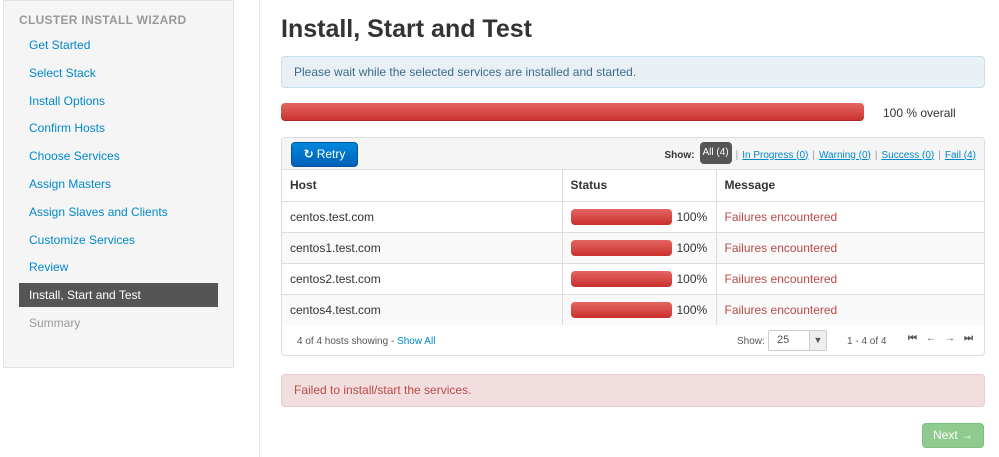 This screenshot has width=999, height=457. Describe the element at coordinates (845, 155) in the screenshot. I see `filter-warning: Warning (0)` at that location.